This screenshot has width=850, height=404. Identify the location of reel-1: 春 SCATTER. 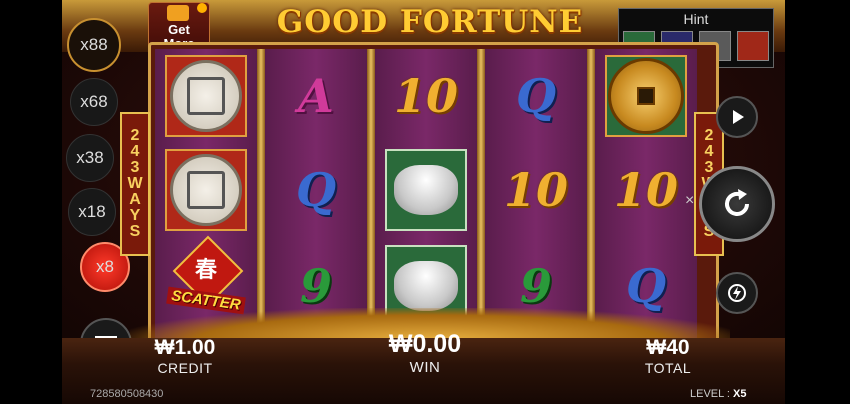
(206, 194).